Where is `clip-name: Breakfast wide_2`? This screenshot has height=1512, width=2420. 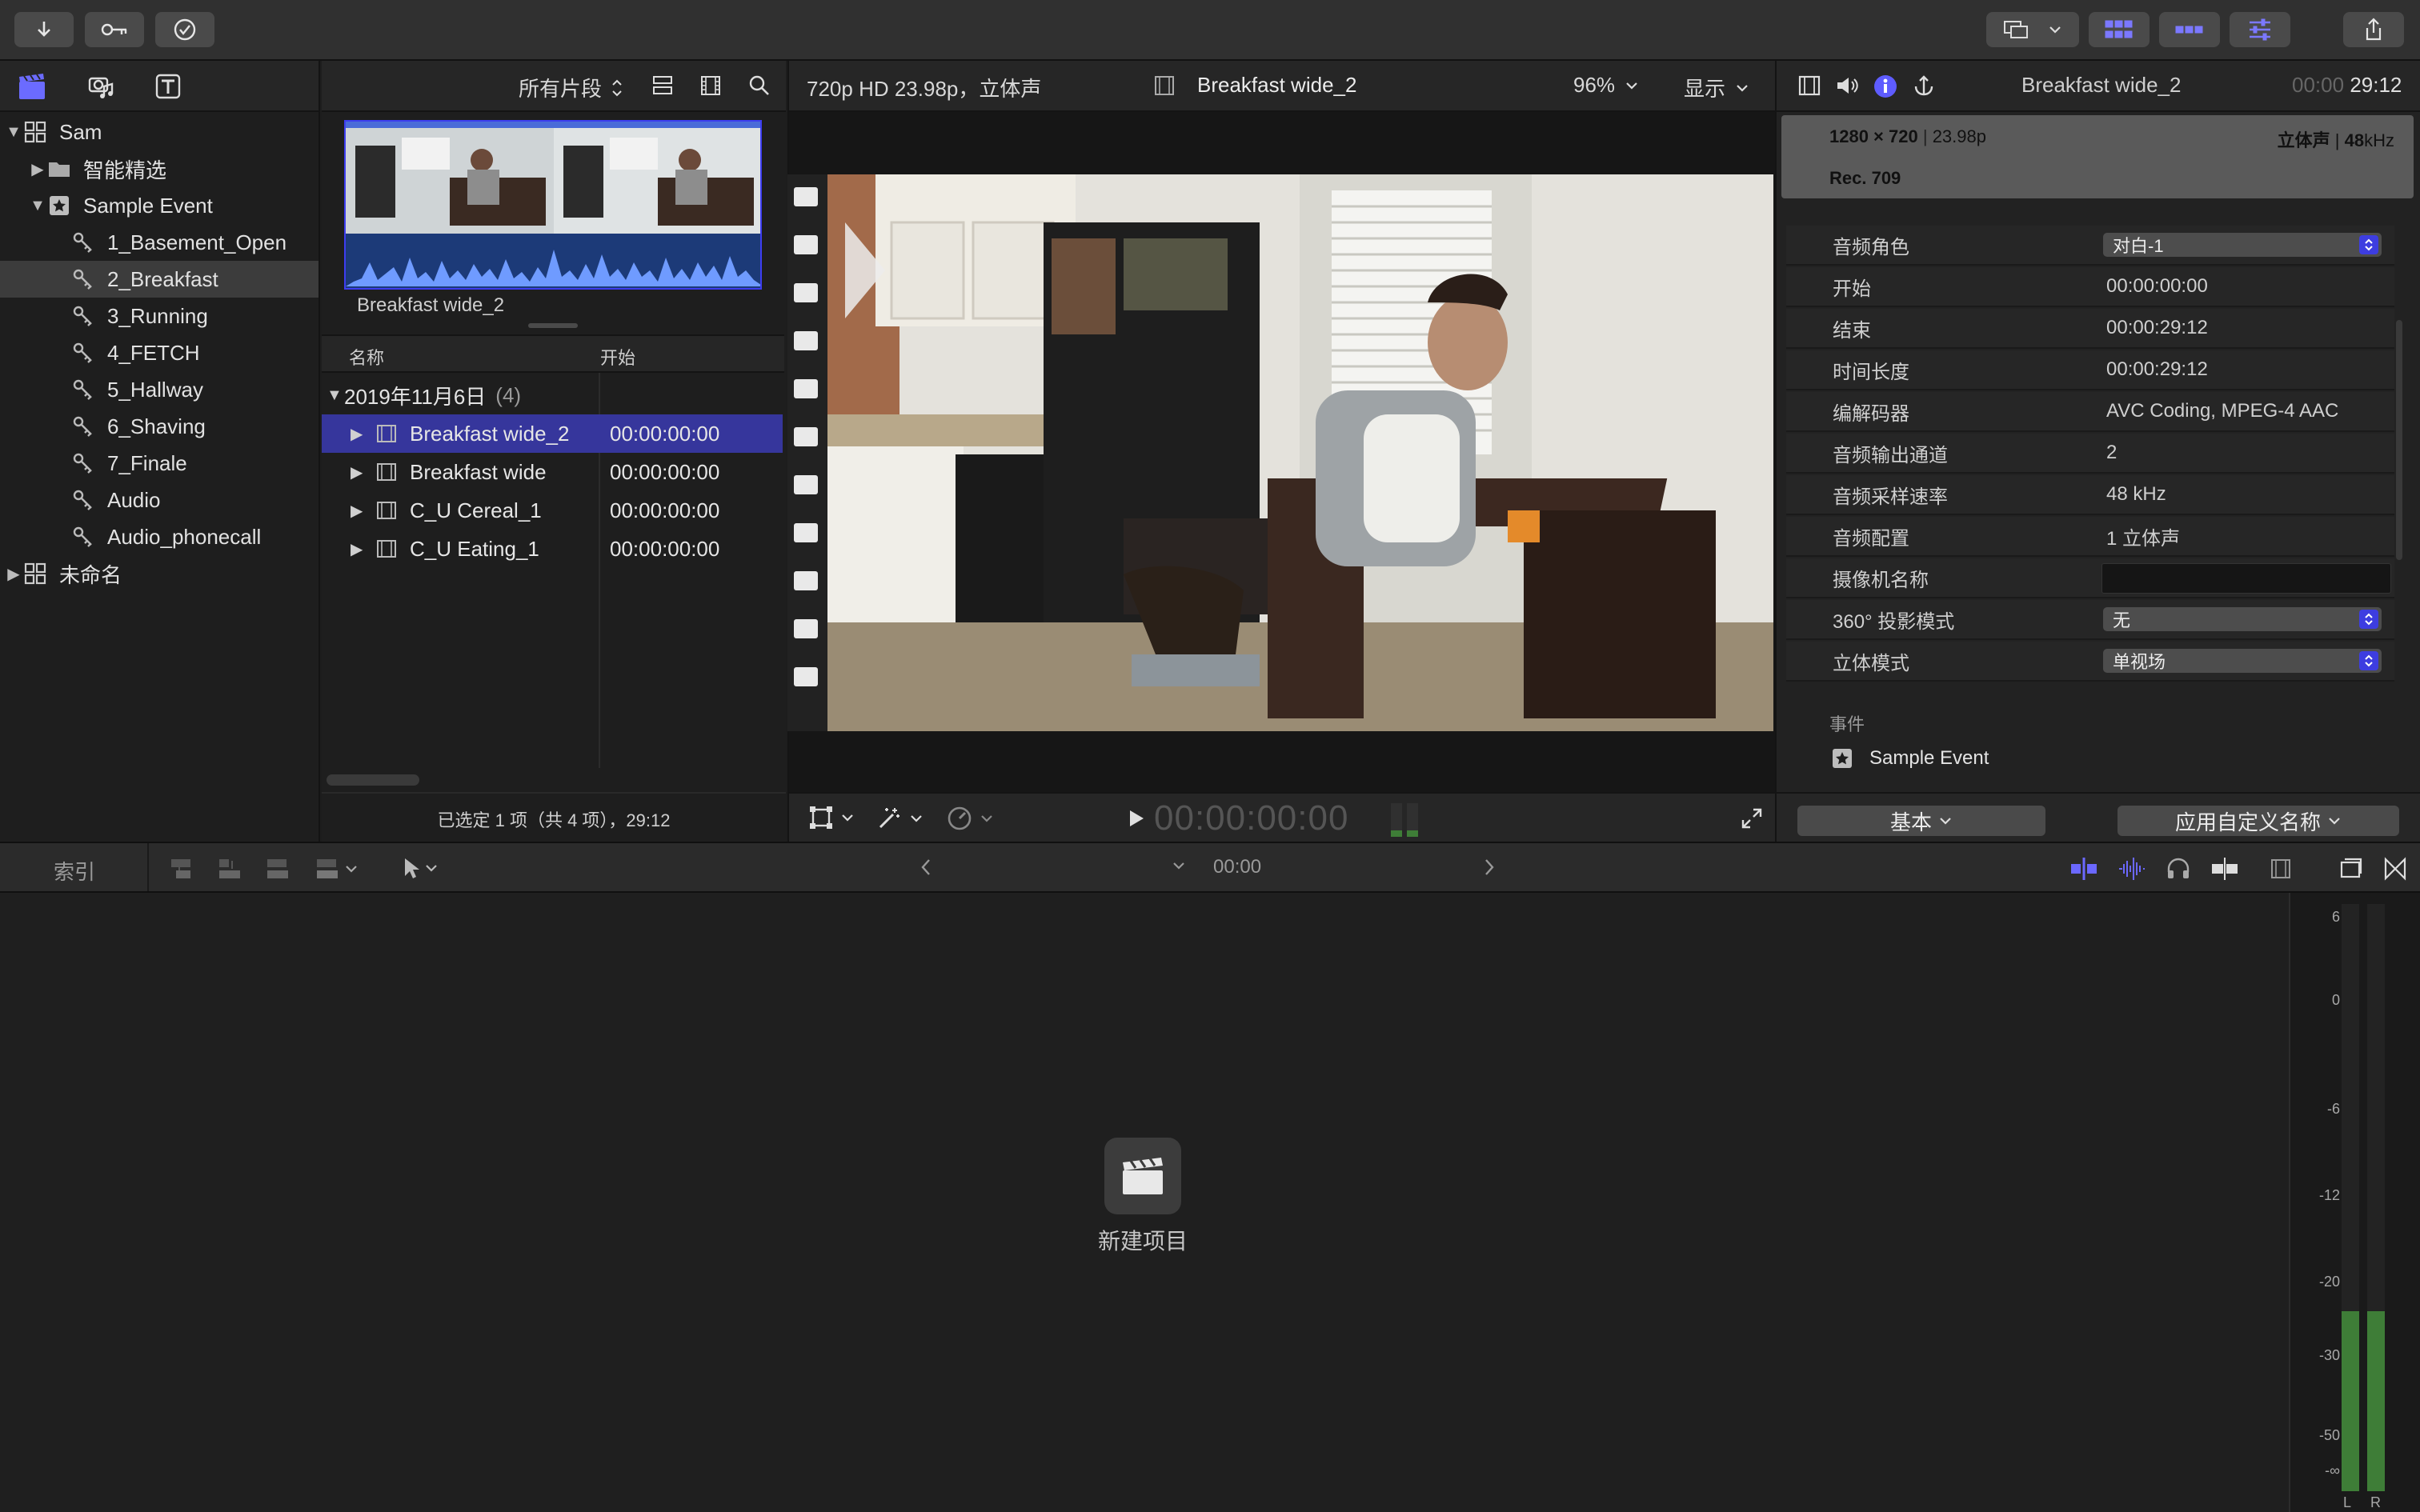 clip-name: Breakfast wide_2 is located at coordinates (490, 433).